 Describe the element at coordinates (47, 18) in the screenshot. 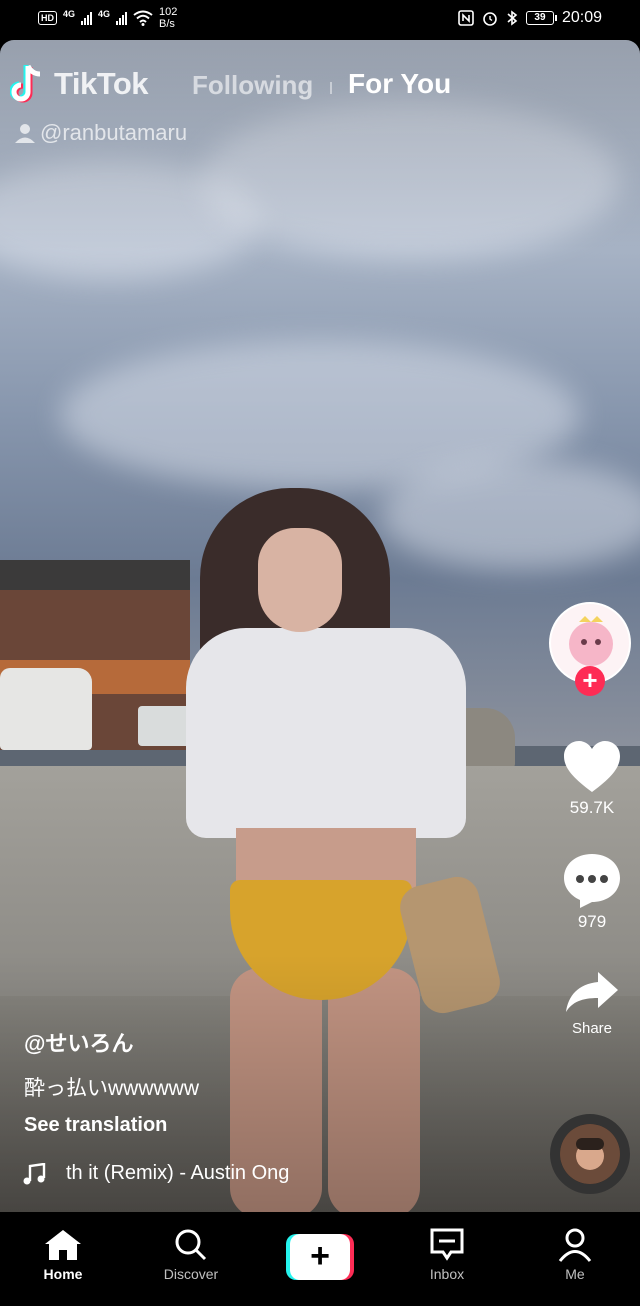

I see `hd-badge: HD` at that location.